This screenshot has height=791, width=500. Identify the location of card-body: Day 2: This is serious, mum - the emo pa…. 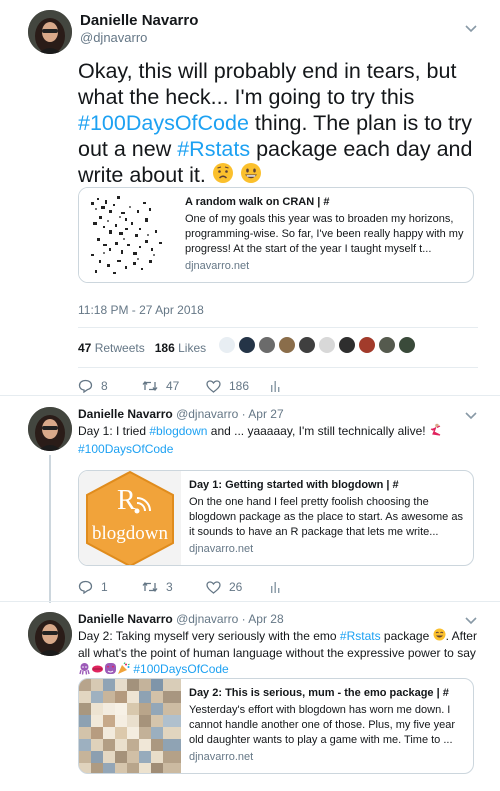
(327, 726).